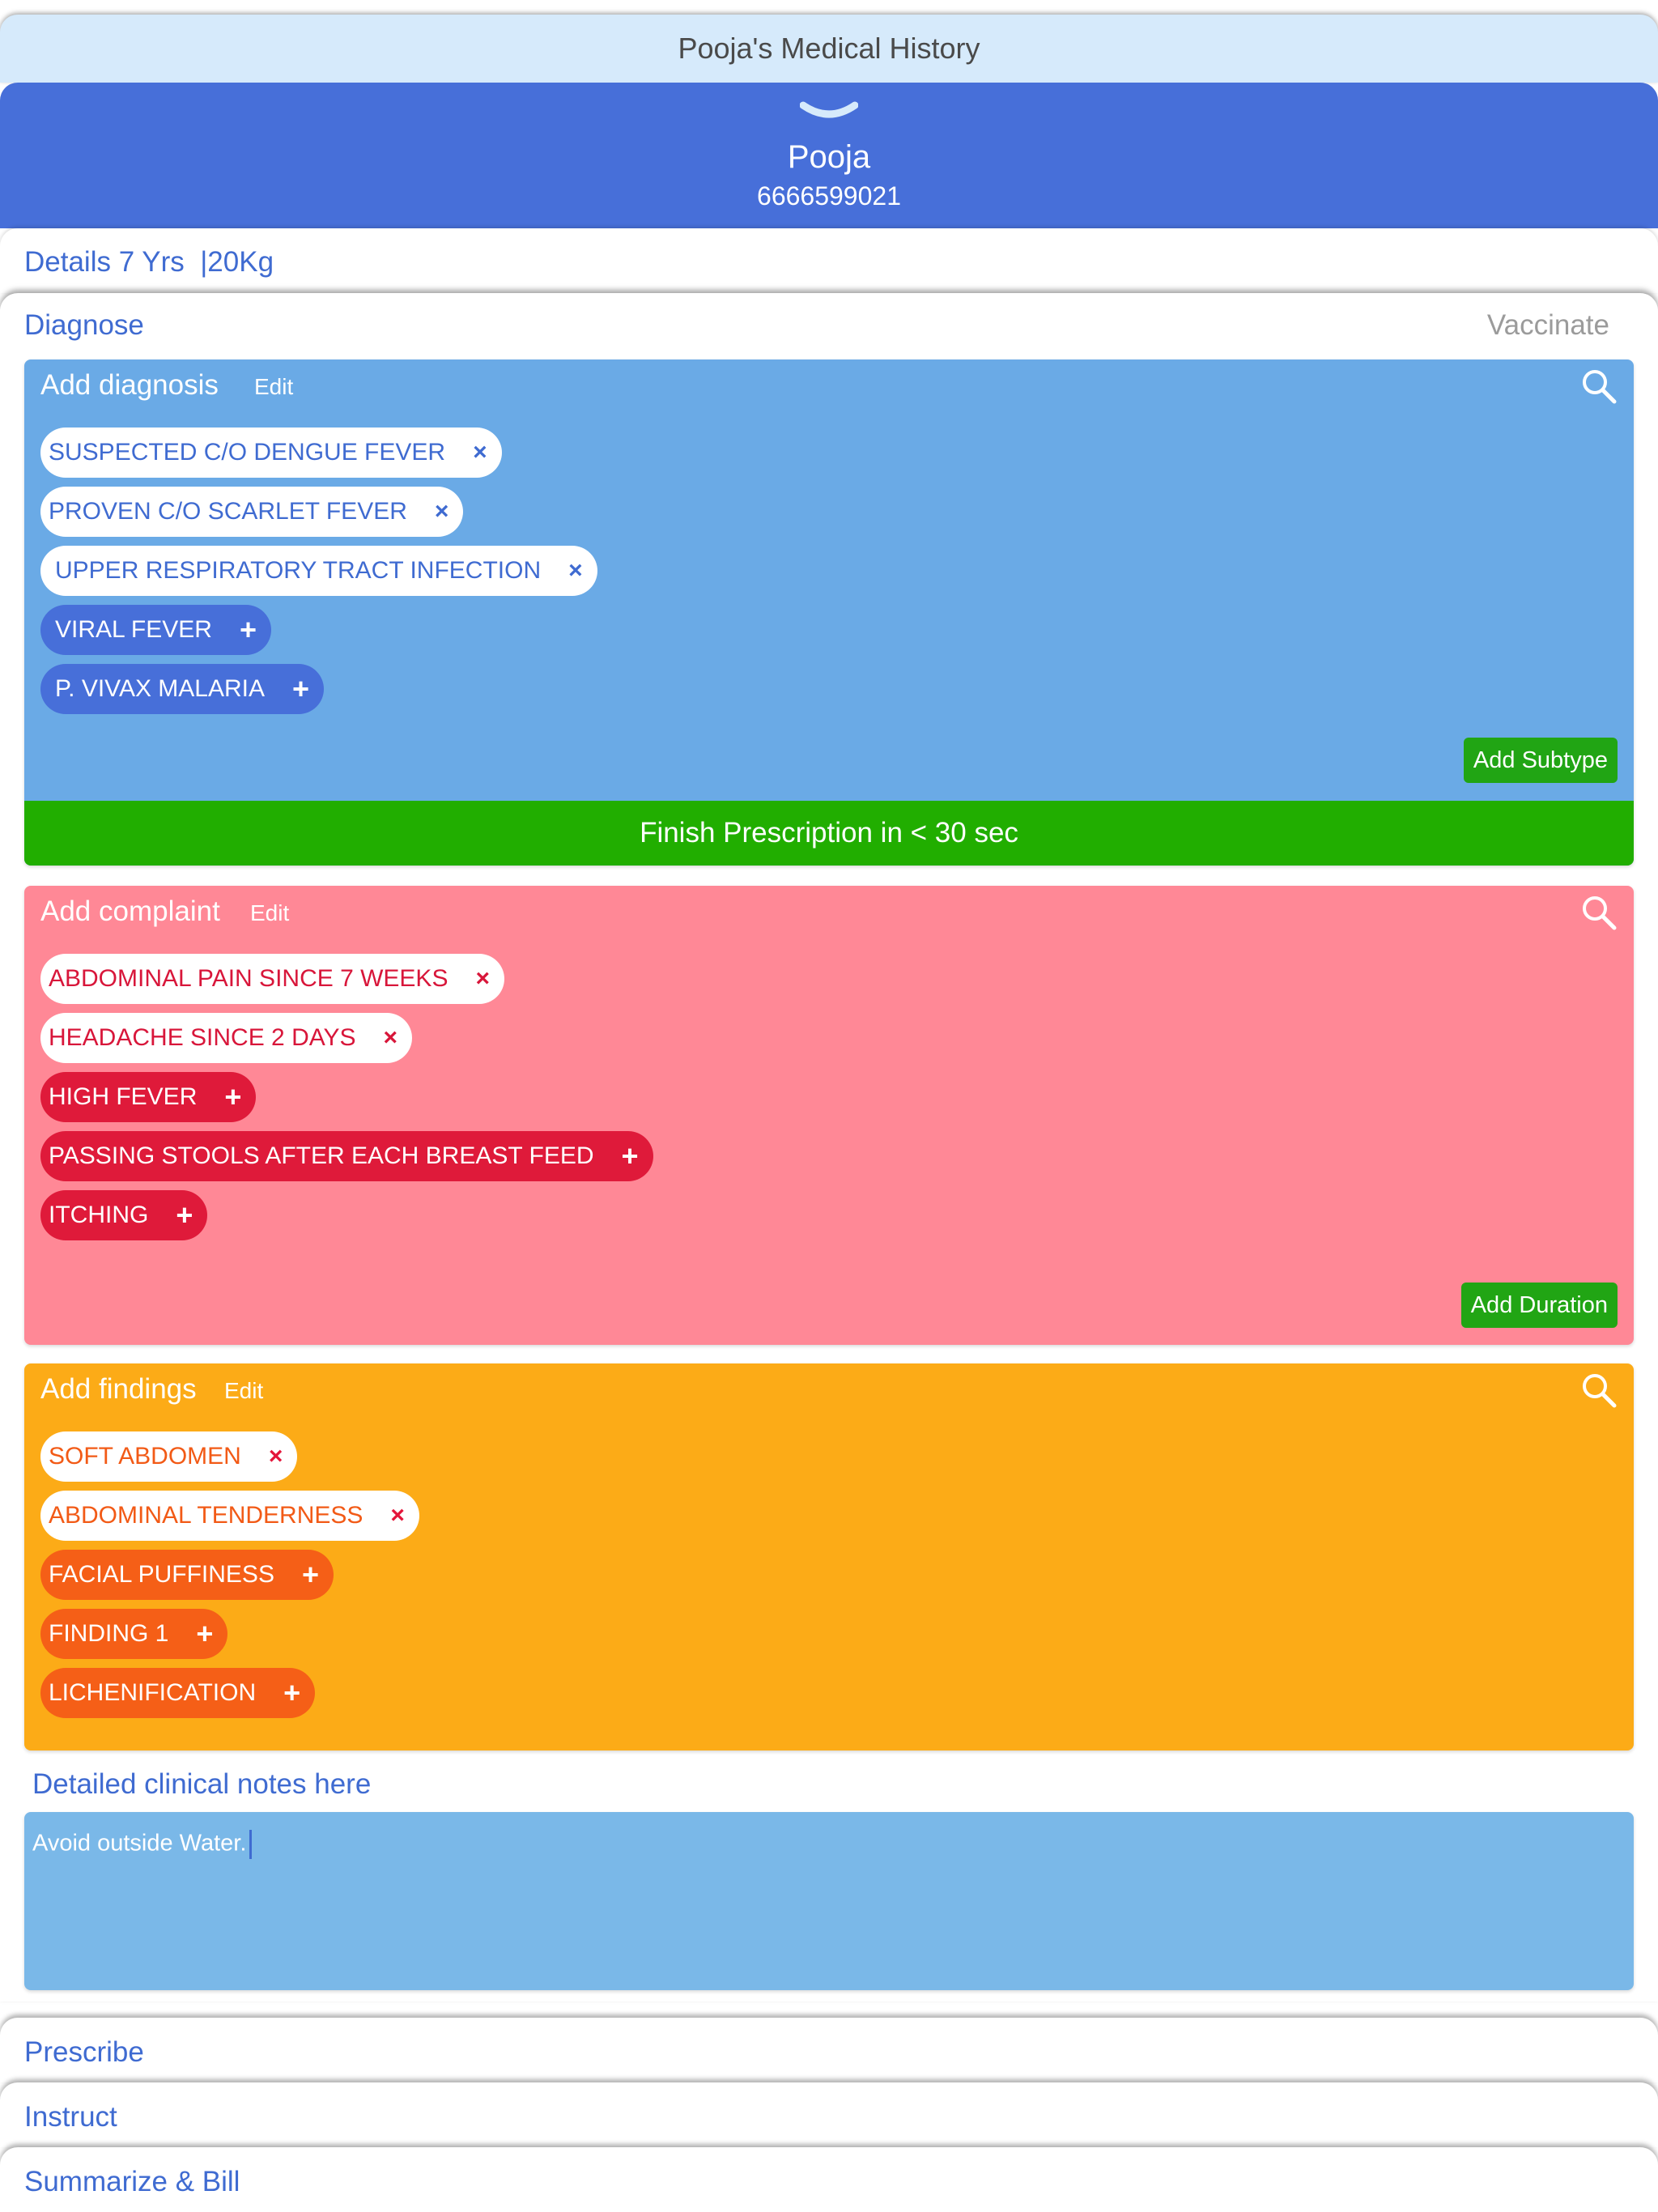 The width and height of the screenshot is (1658, 2212). I want to click on complaint-chip-suggested: PASSING STOOLS AFTER EACH BREAST FEED +, so click(346, 1156).